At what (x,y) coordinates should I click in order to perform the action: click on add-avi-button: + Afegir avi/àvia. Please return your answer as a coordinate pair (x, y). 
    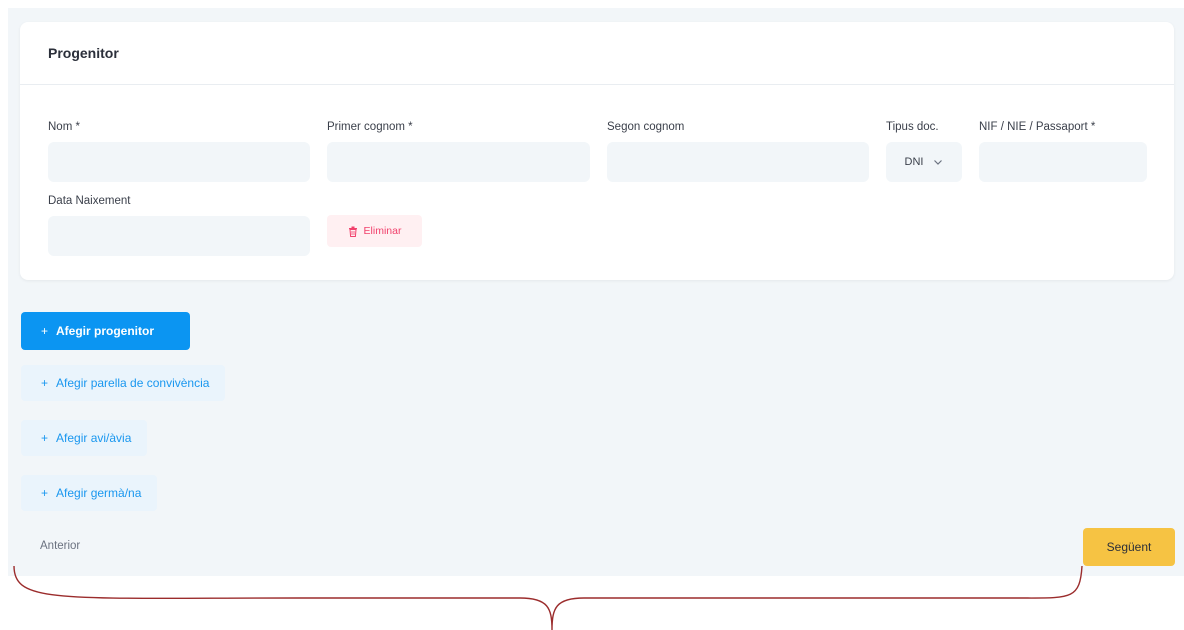
    Looking at the image, I should click on (84, 438).